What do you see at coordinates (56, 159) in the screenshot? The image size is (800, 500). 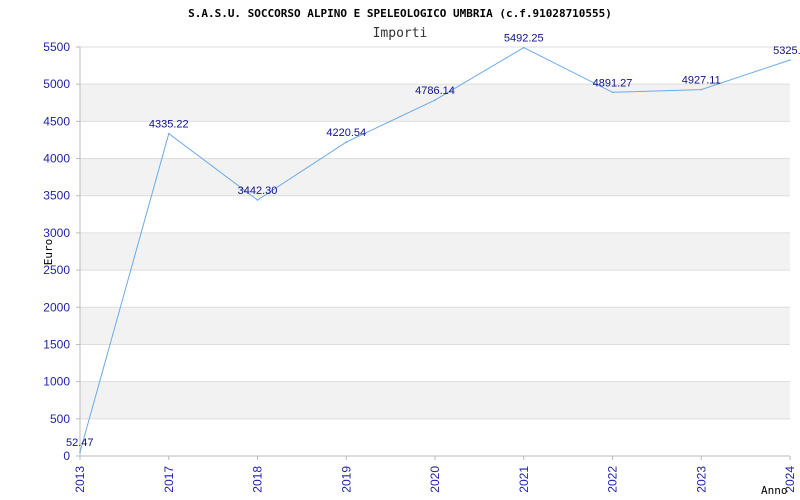 I see `y-tick-label: 4000` at bounding box center [56, 159].